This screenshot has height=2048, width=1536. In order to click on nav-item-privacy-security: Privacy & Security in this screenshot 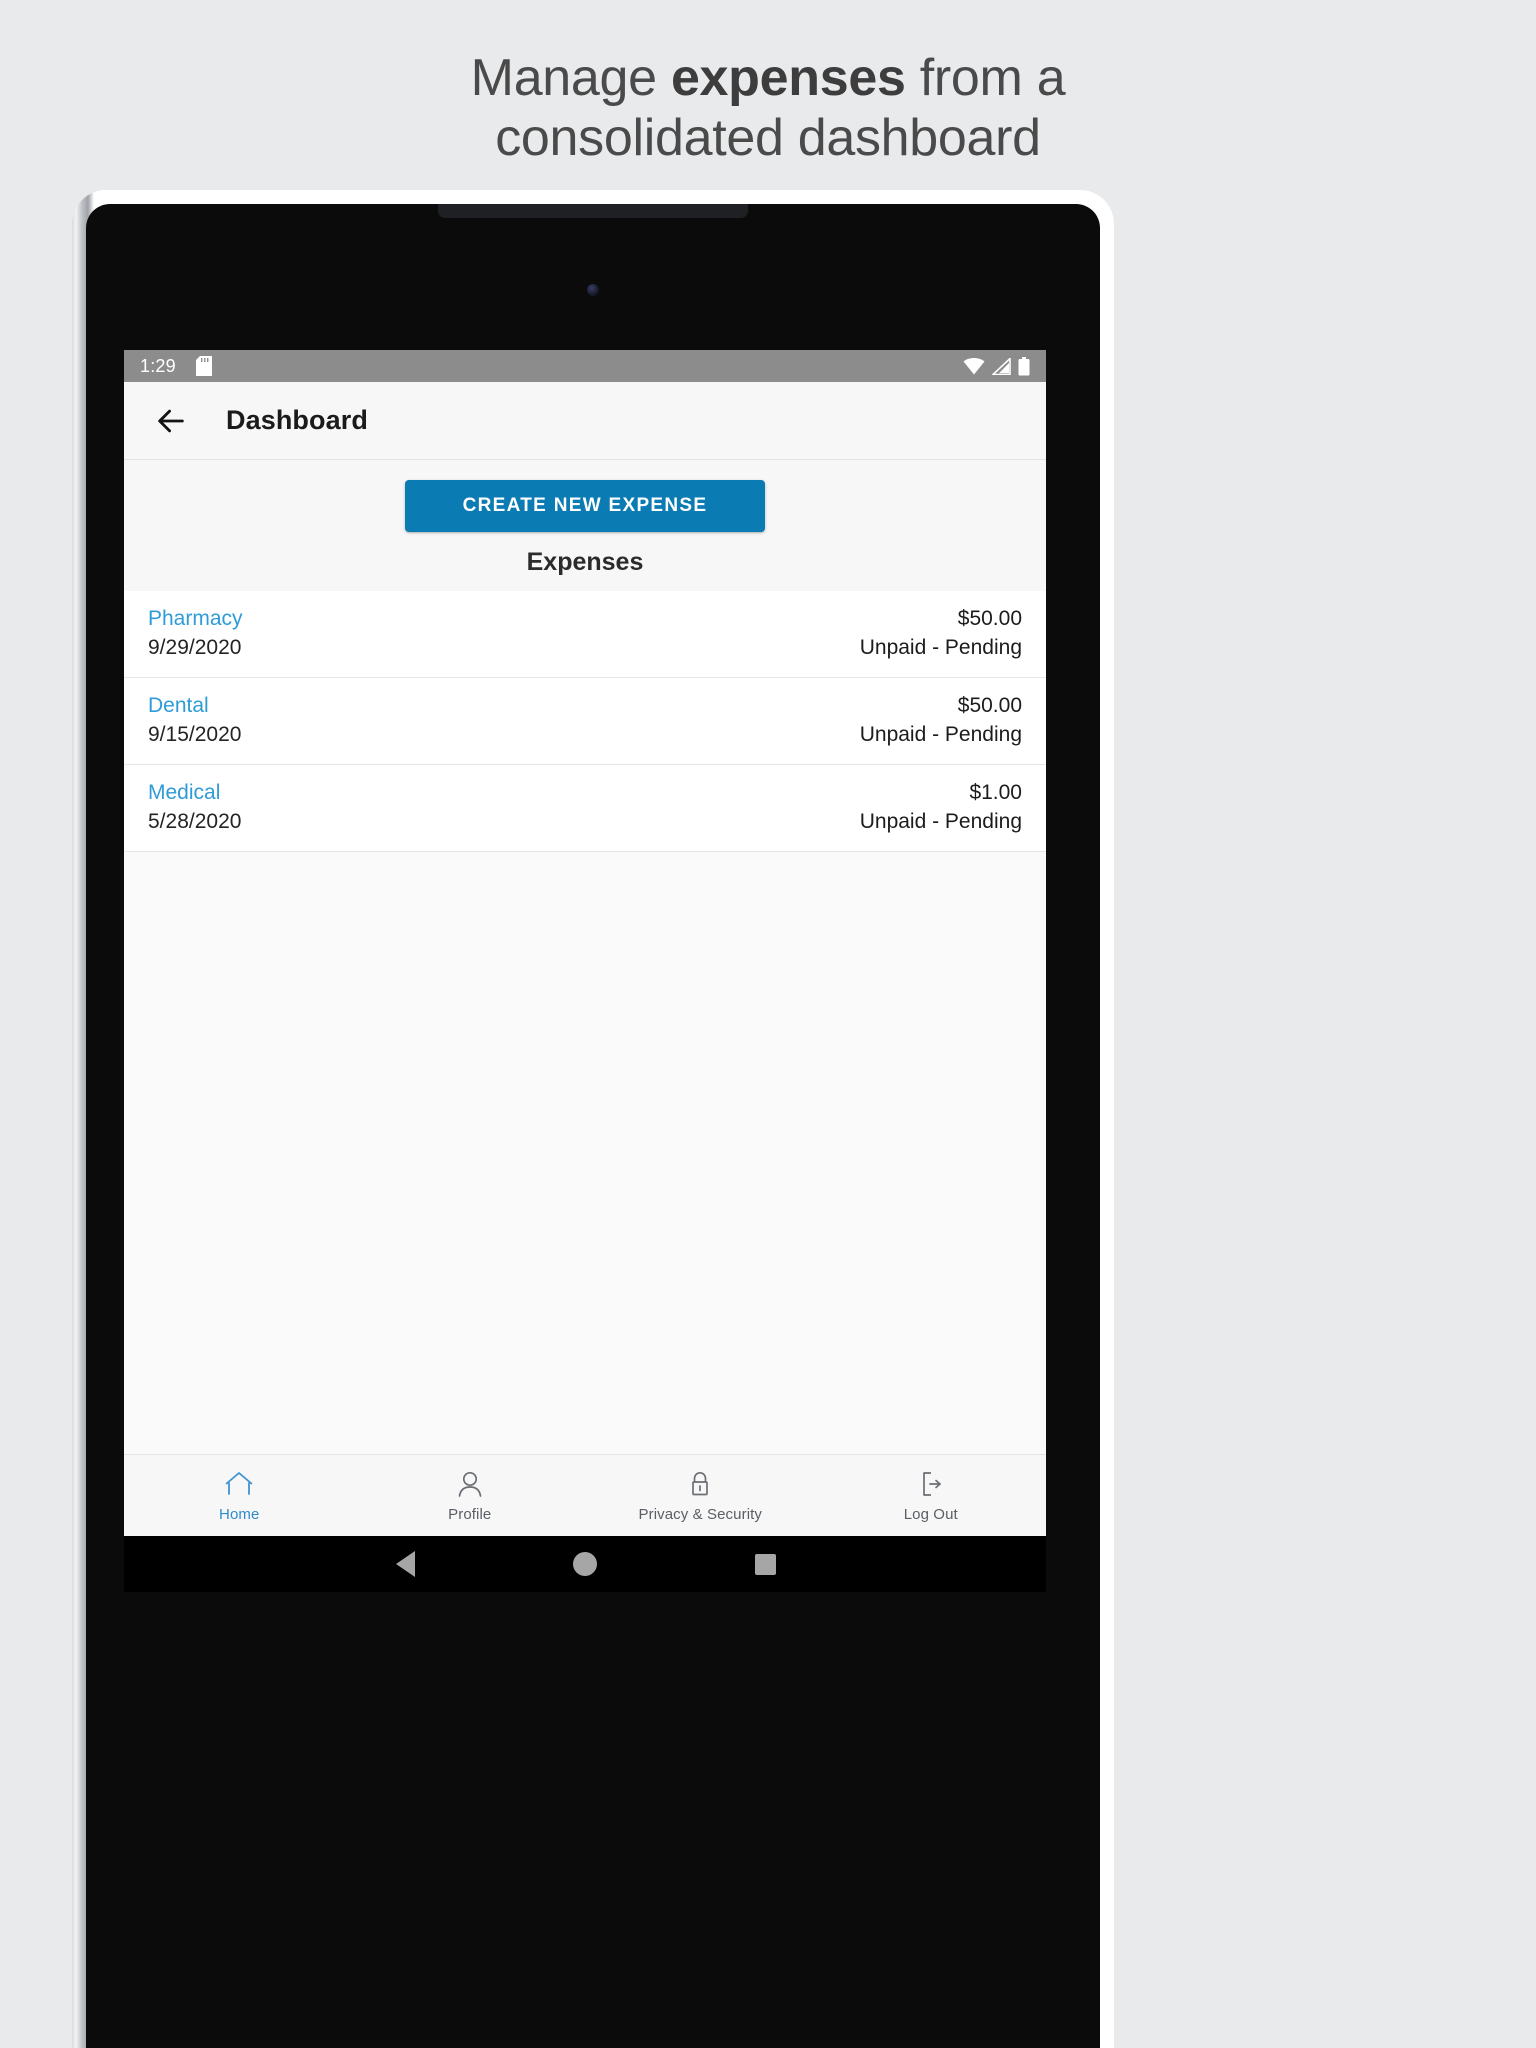, I will do `click(700, 1496)`.